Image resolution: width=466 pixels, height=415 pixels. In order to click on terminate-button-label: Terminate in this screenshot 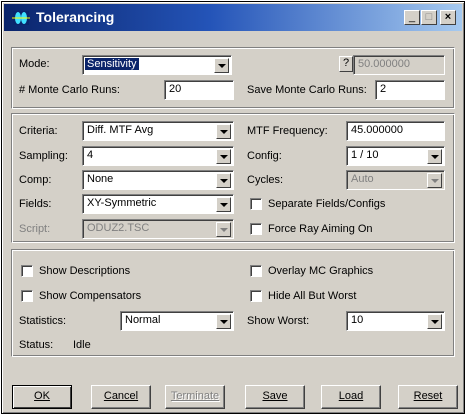, I will do `click(195, 396)`.